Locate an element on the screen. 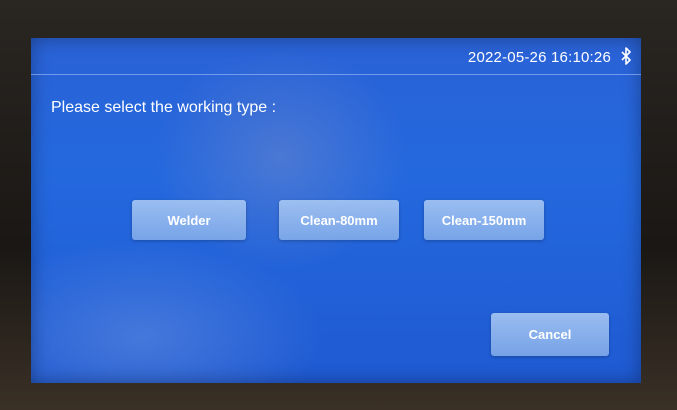 The height and width of the screenshot is (410, 677). working-type-prompt: Please select the working type : is located at coordinates (164, 107).